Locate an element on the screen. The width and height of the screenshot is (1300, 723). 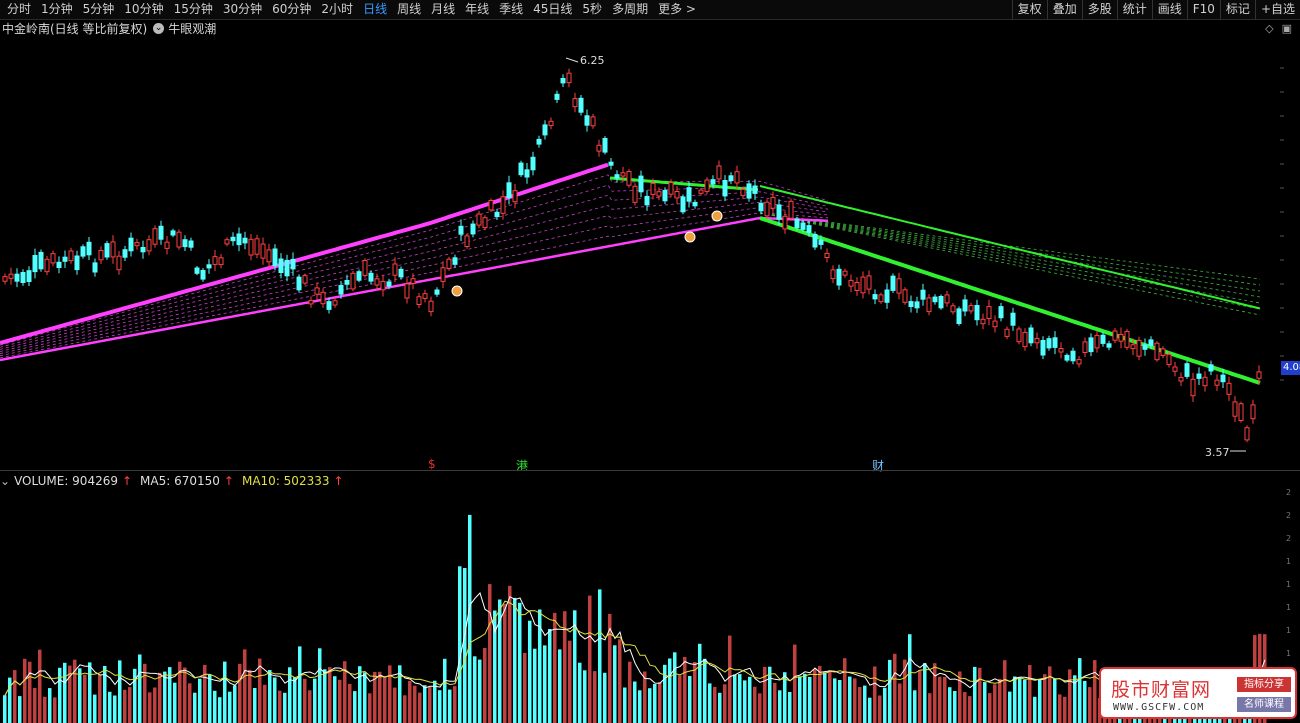
ma-ribbon-dashed-magenta is located at coordinates (414, 274).